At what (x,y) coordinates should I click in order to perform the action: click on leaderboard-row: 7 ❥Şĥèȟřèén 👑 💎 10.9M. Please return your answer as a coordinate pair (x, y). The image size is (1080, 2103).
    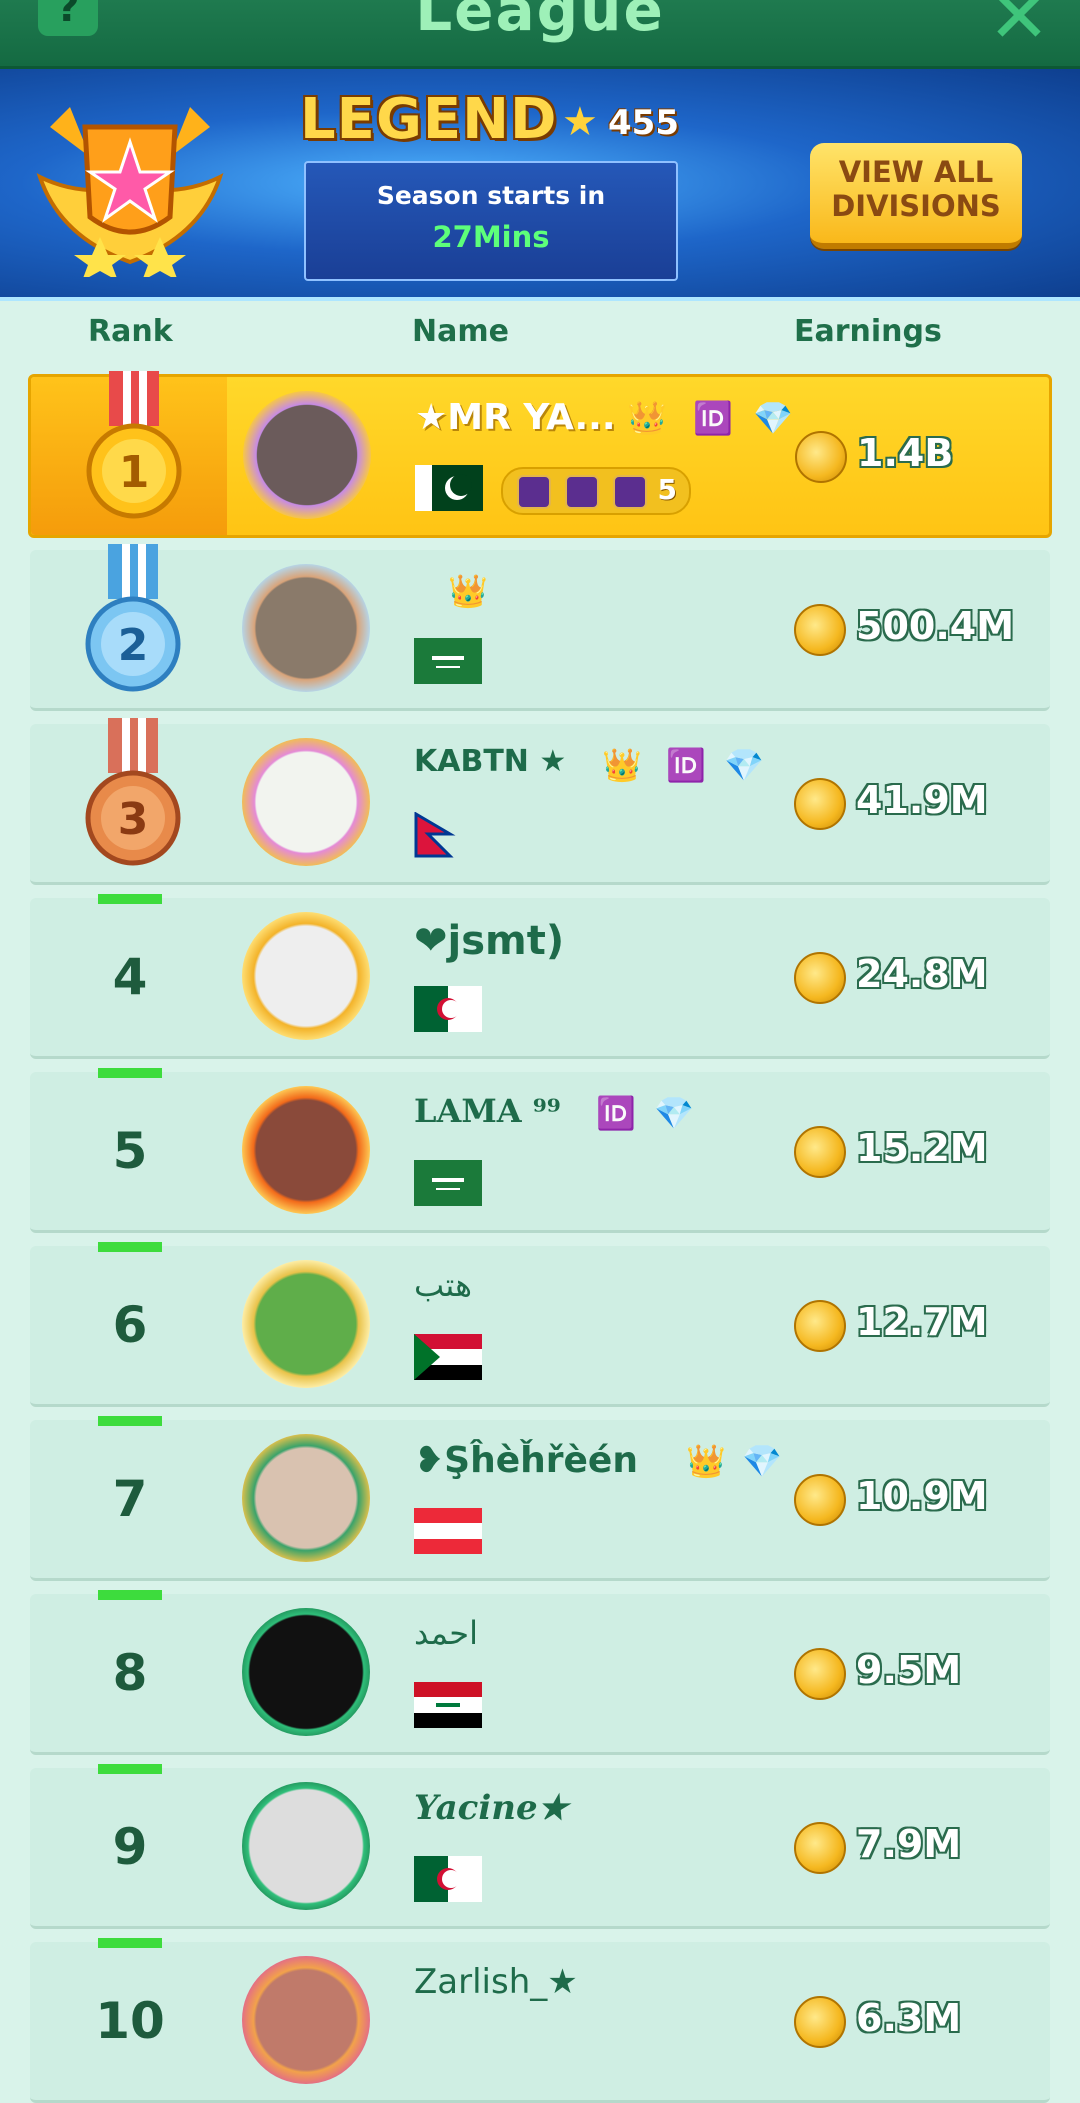
    Looking at the image, I should click on (540, 1498).